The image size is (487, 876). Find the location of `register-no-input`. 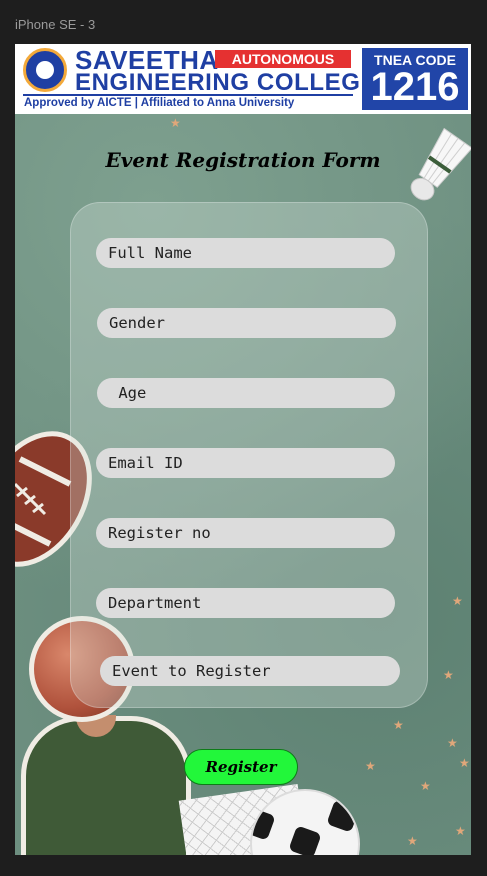

register-no-input is located at coordinates (245, 533).